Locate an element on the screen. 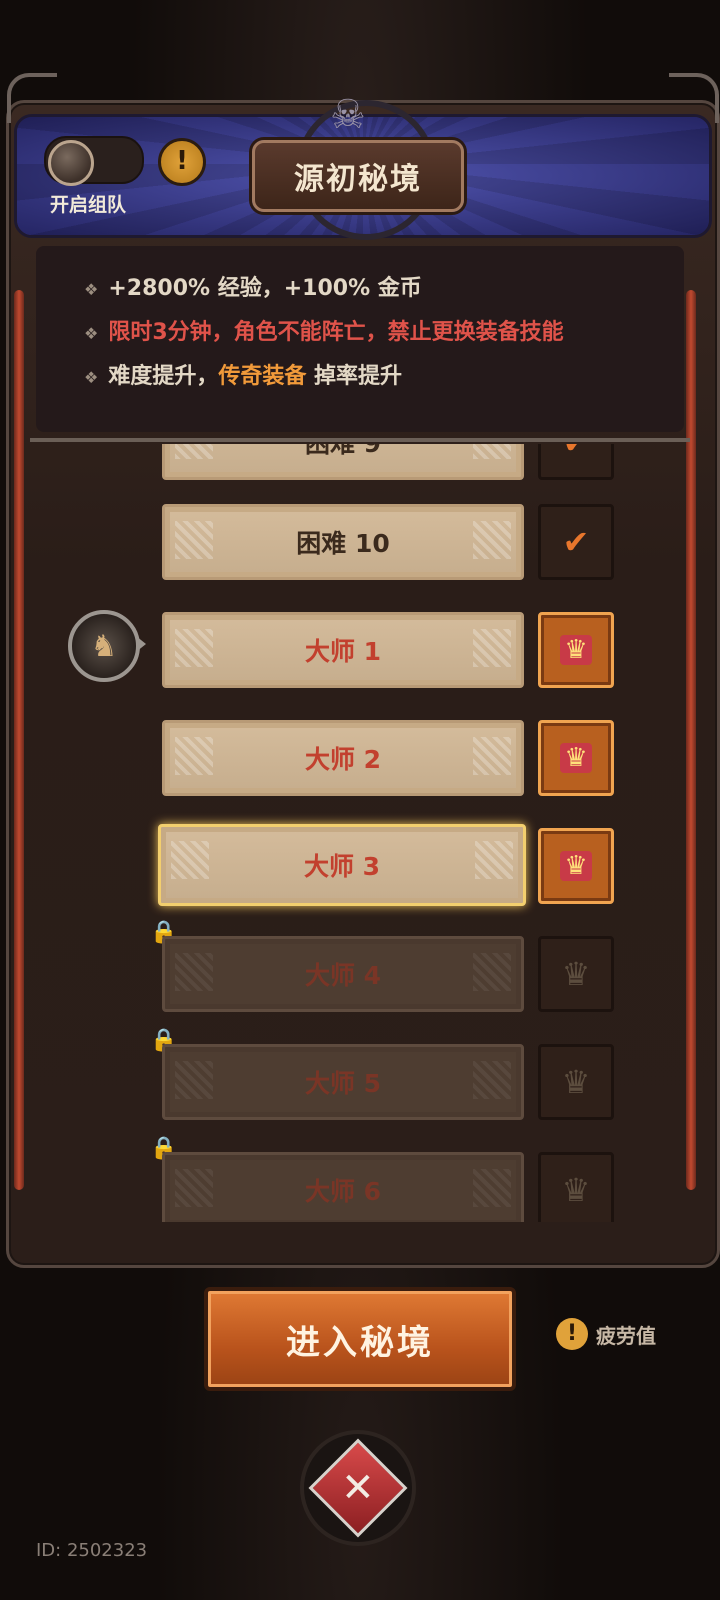 The height and width of the screenshot is (1600, 720). fatigue-label: 疲劳值 is located at coordinates (626, 1335).